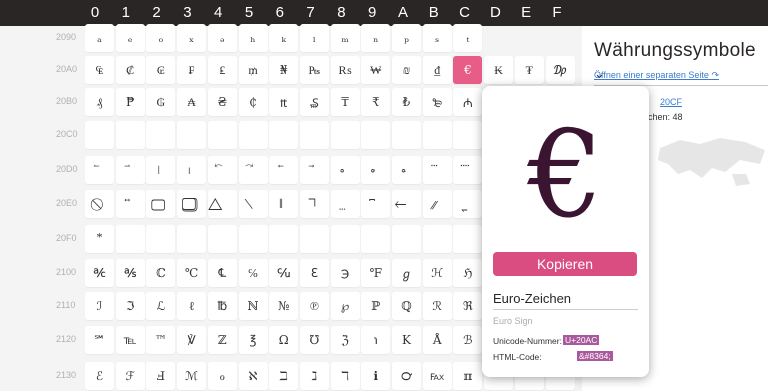  I want to click on character-cell: ℨ, so click(345, 340).